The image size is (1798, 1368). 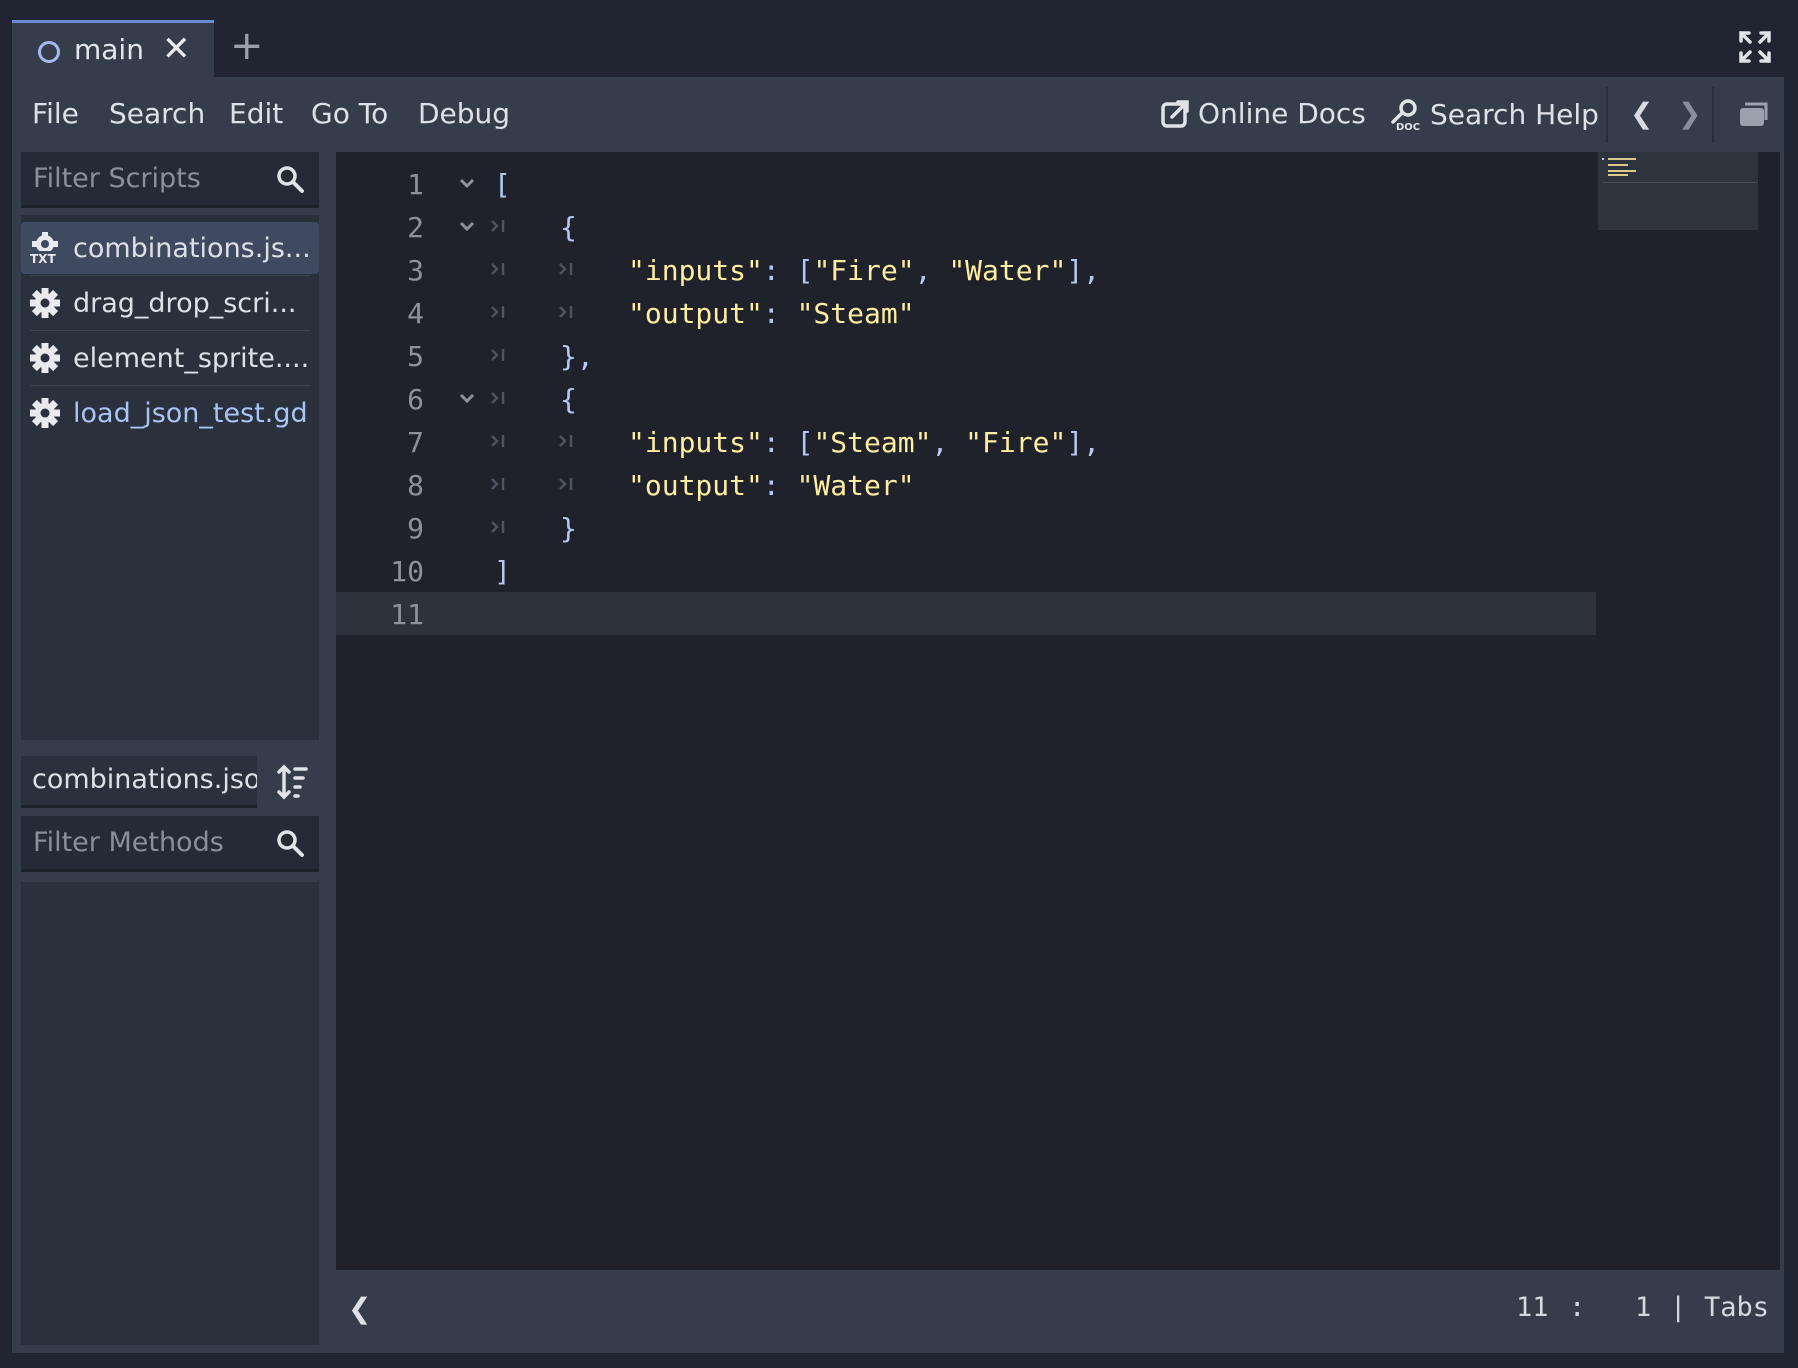 What do you see at coordinates (464, 113) in the screenshot?
I see `menu-debug: Debug` at bounding box center [464, 113].